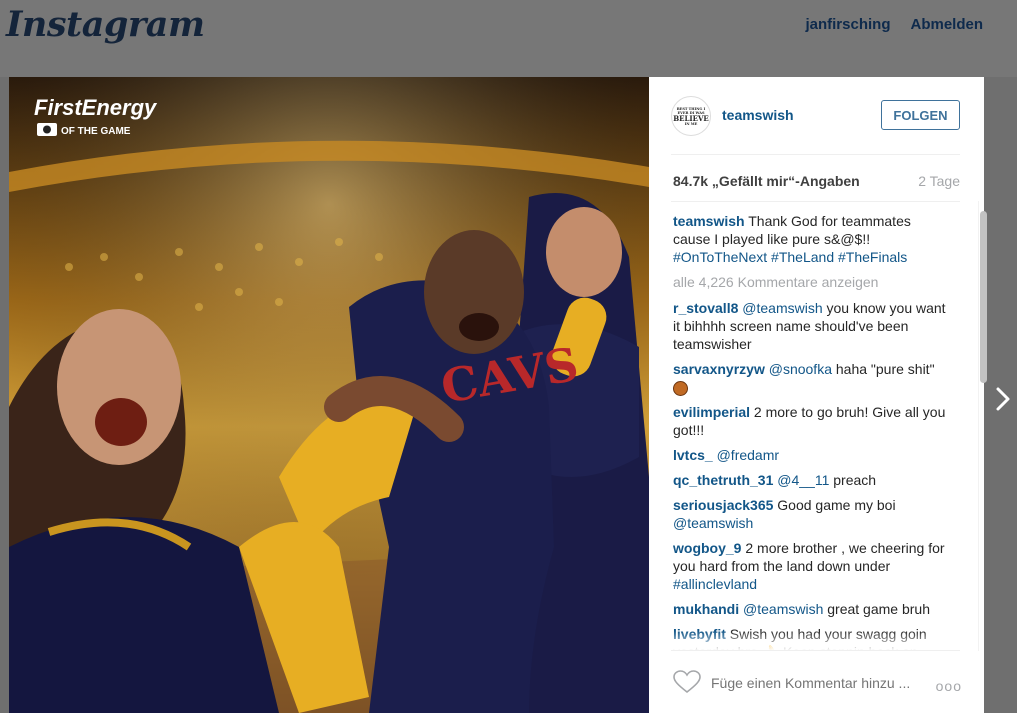 Image resolution: width=1017 pixels, height=713 pixels. What do you see at coordinates (723, 480) in the screenshot?
I see `comment-username: qc_thetruth_31` at bounding box center [723, 480].